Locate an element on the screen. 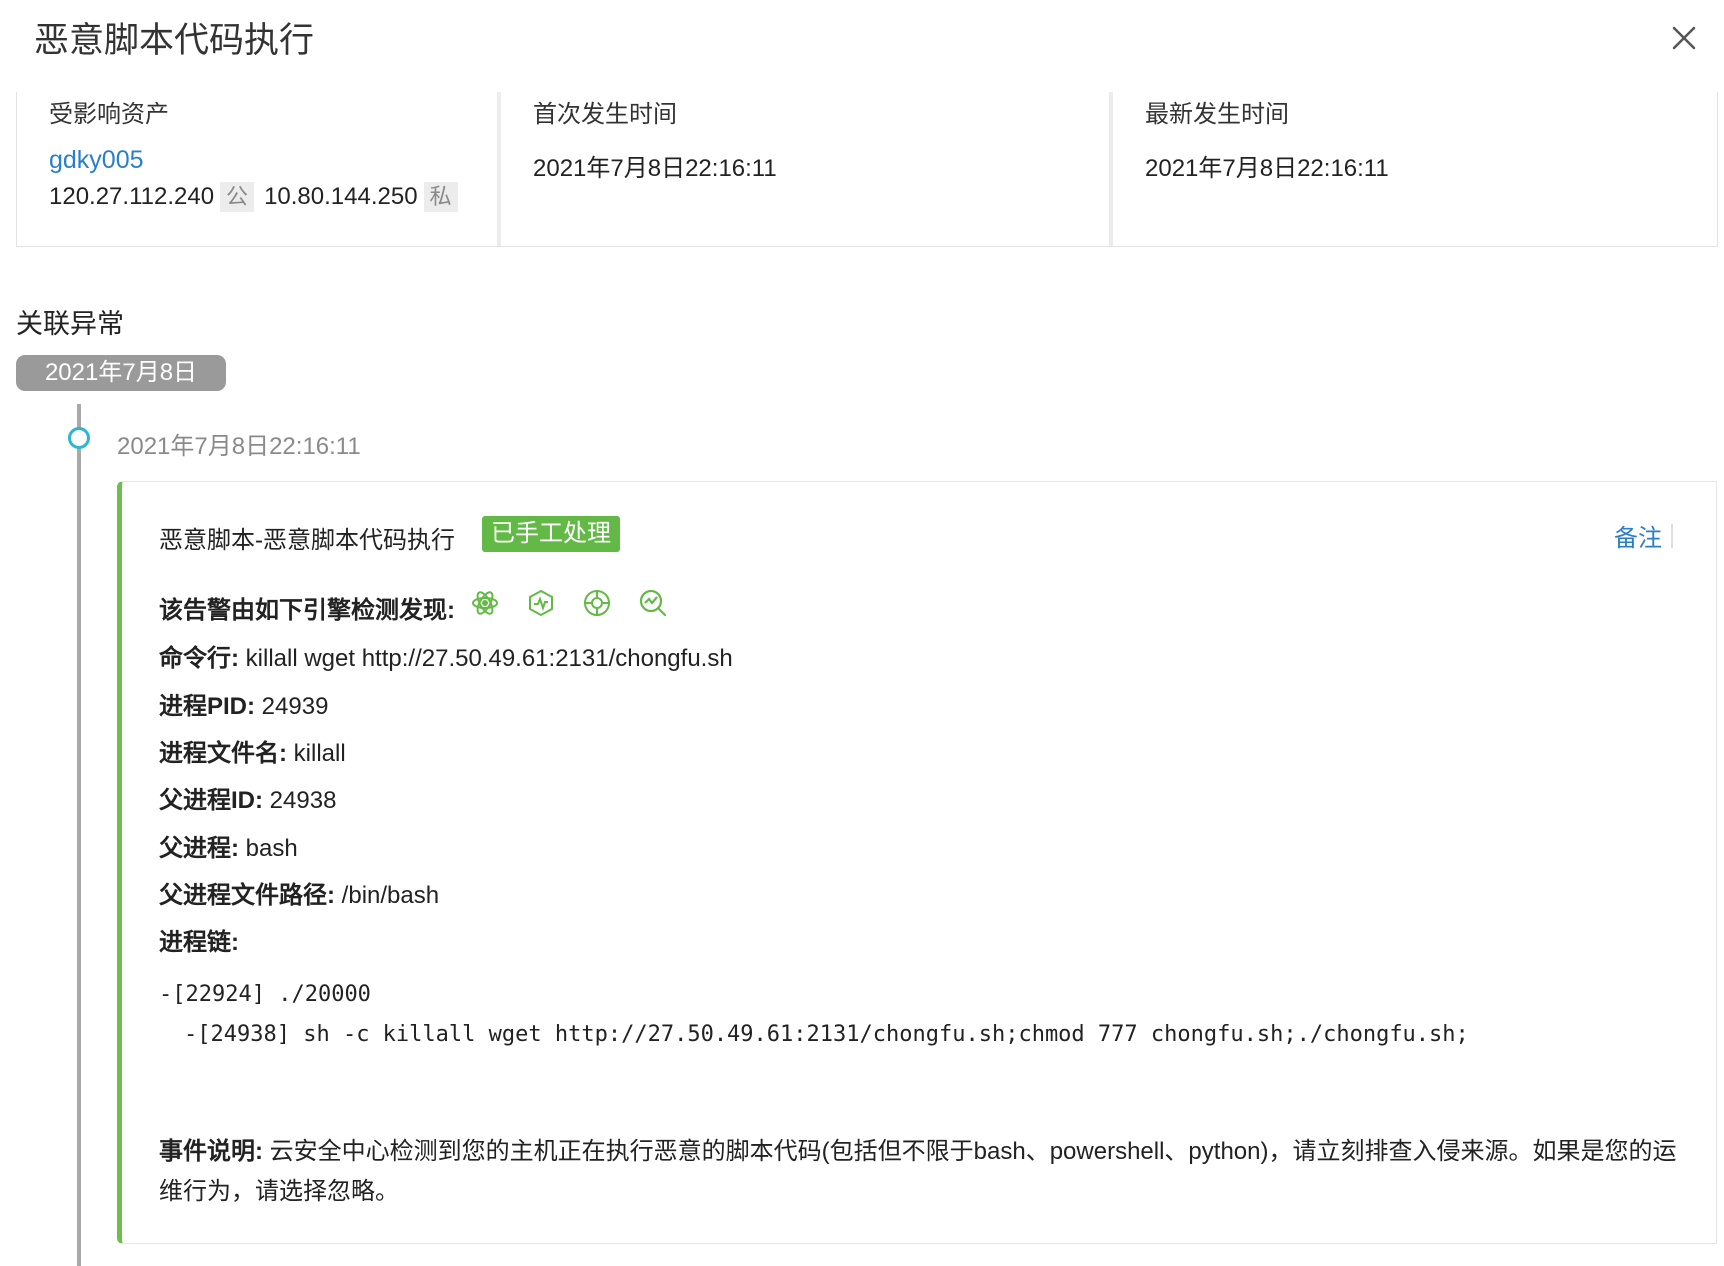 The width and height of the screenshot is (1724, 1266). engine-target-icon is located at coordinates (597, 603).